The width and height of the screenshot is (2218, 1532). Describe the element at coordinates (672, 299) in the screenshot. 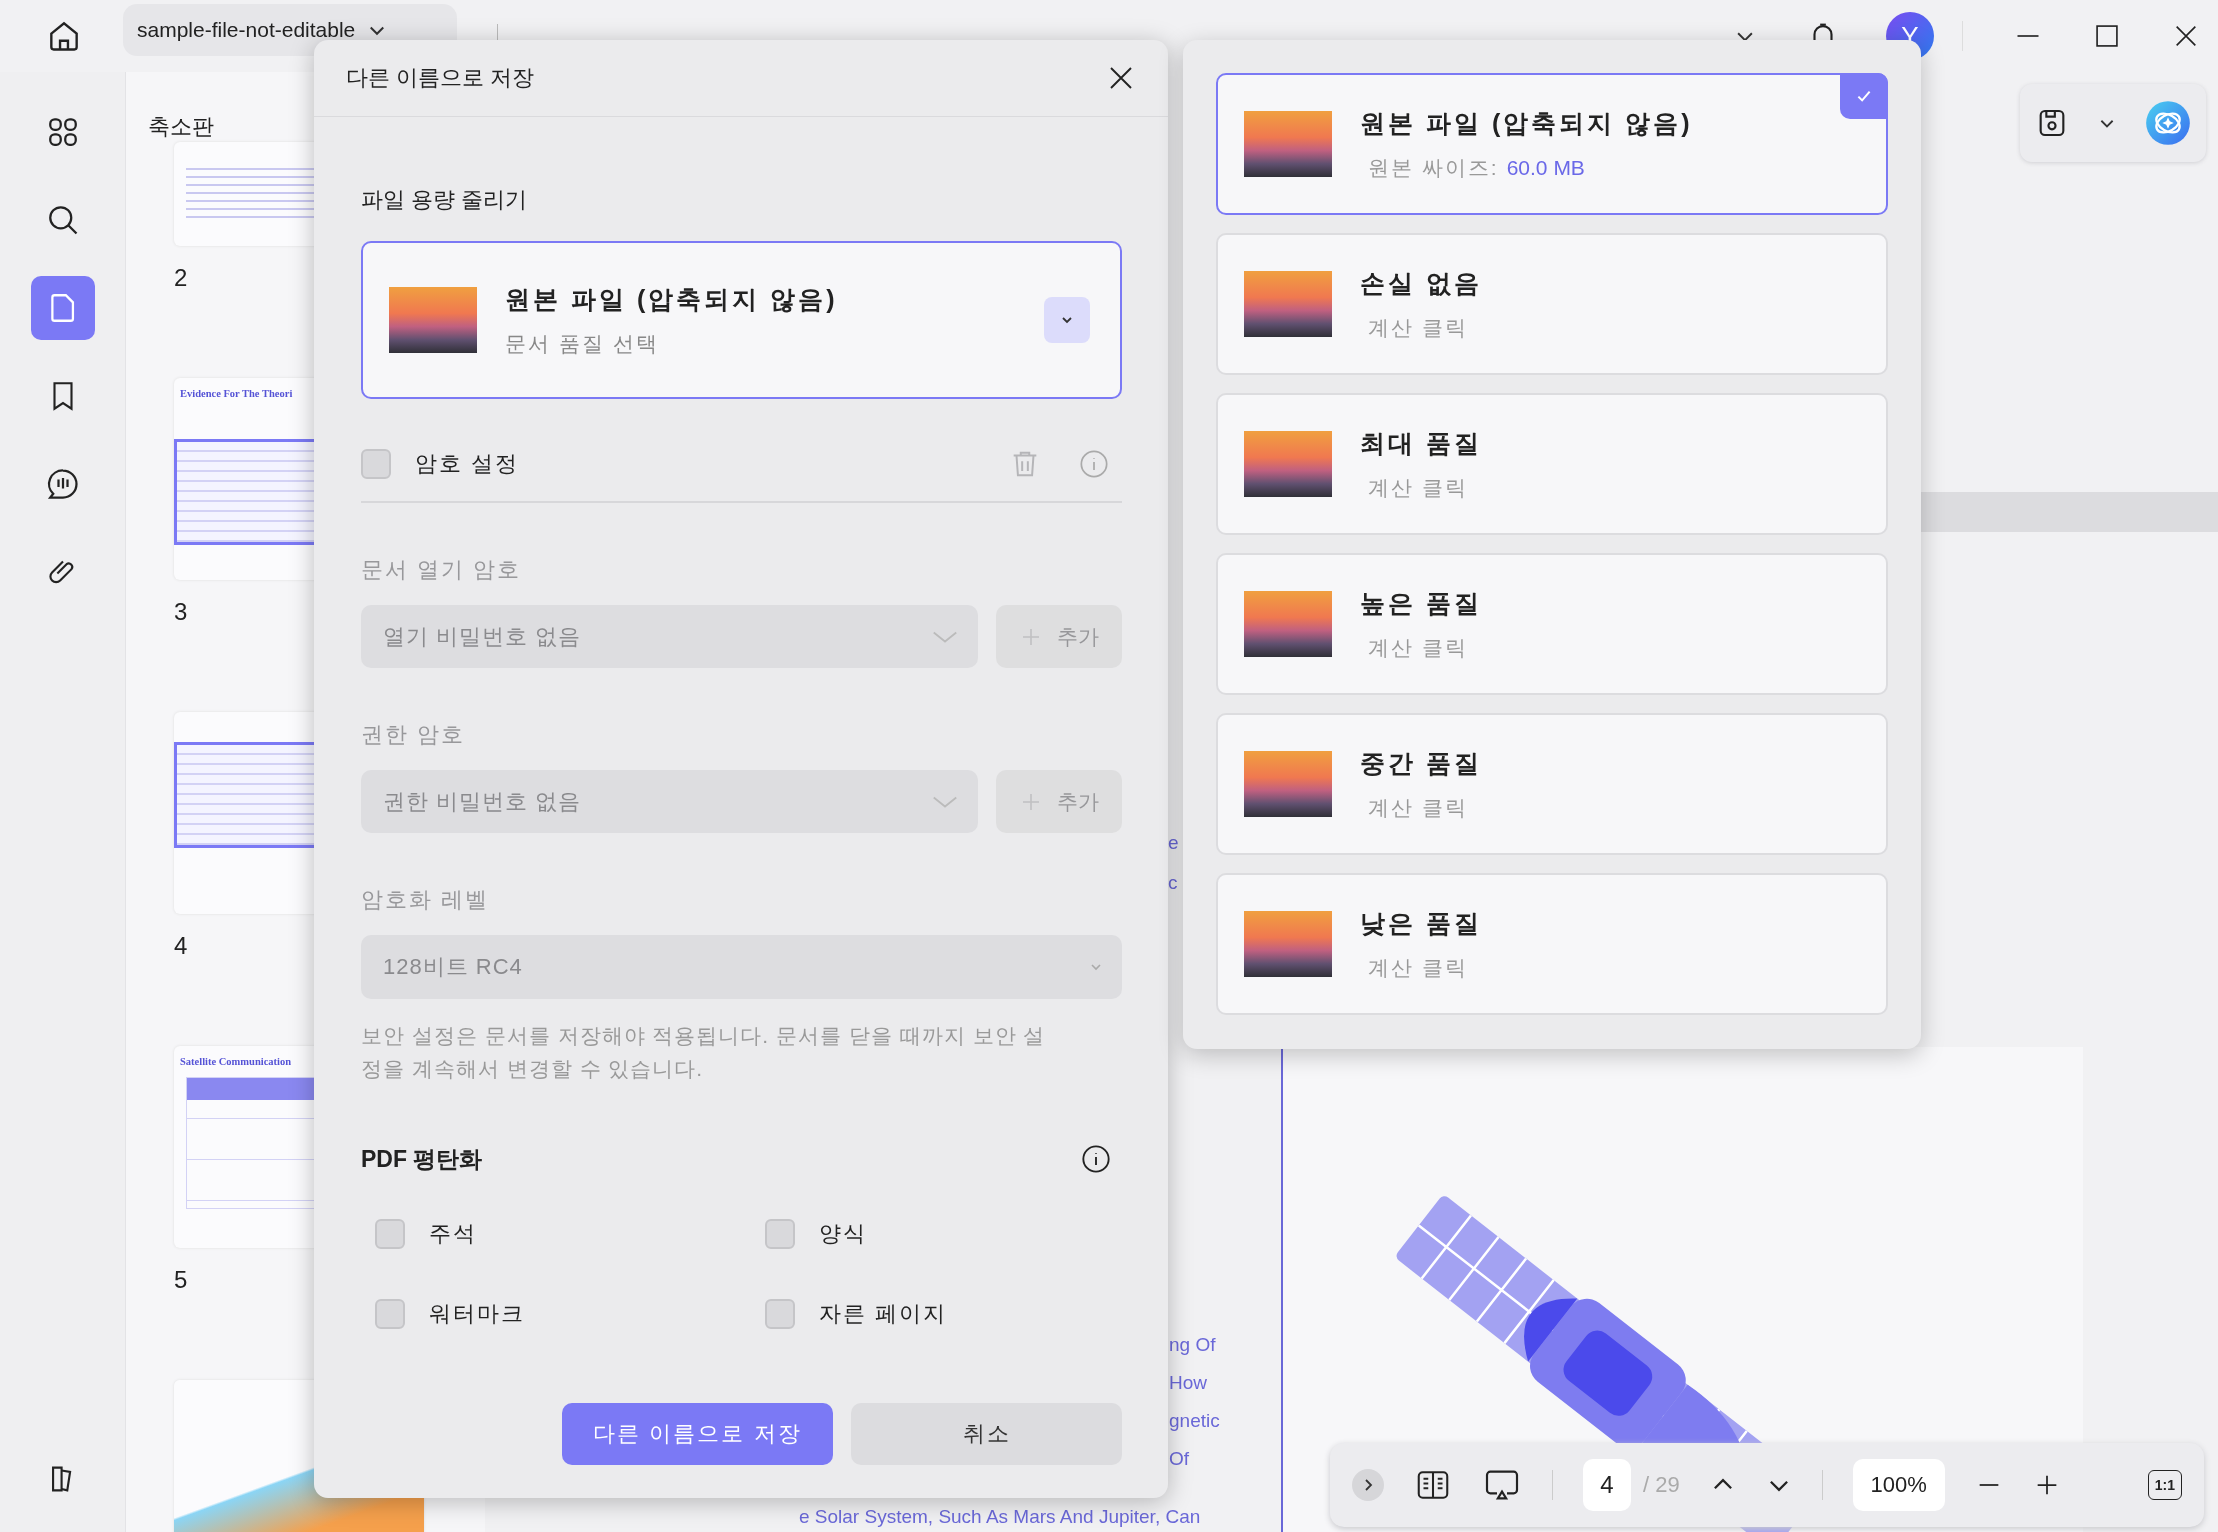

I see `option-title: 원본 파일 (압축되지 않음)` at that location.